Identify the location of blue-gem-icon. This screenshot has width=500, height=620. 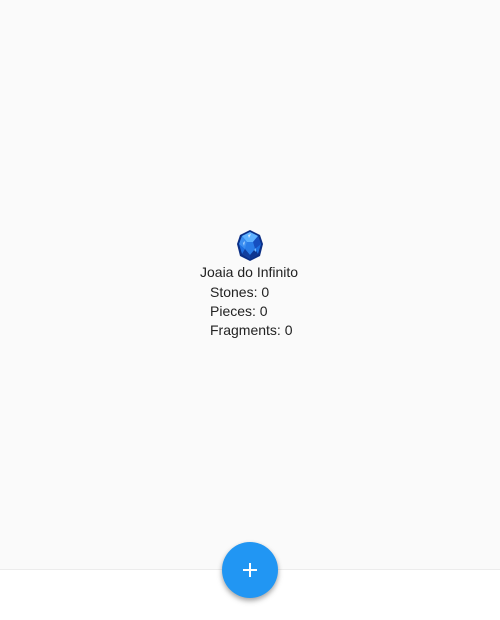
(250, 245).